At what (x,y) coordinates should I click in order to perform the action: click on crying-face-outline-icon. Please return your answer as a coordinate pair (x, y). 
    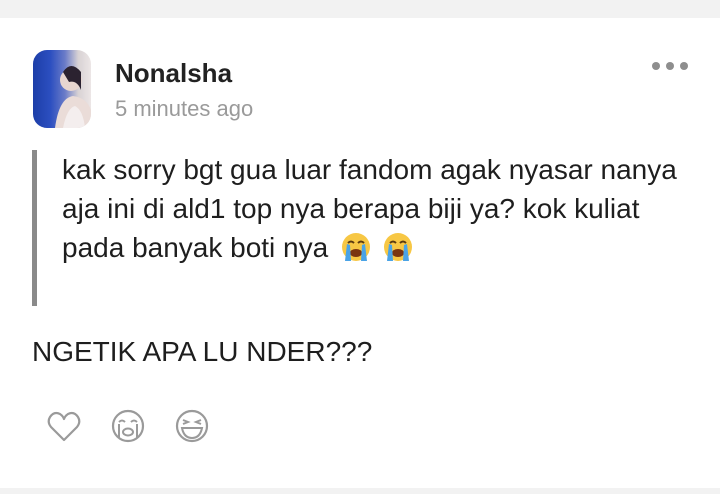
    Looking at the image, I should click on (128, 426).